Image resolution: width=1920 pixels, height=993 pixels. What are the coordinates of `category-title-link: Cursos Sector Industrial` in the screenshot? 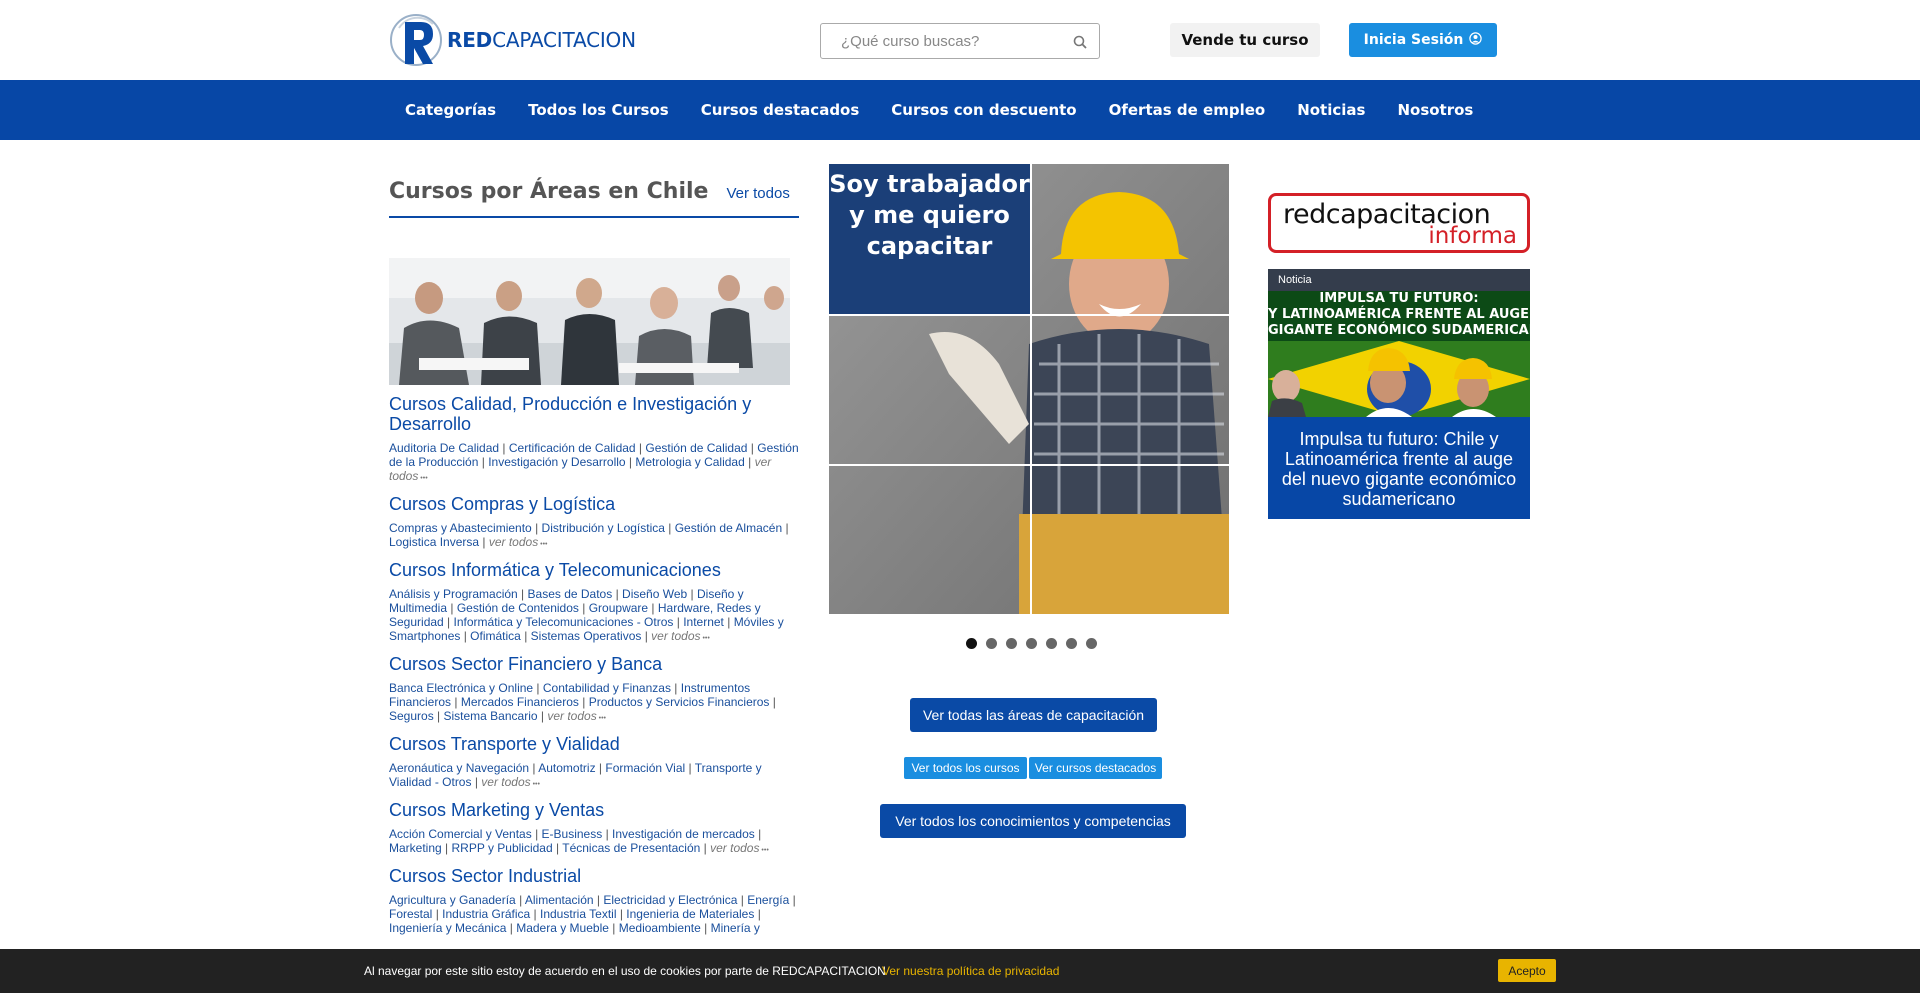 It's located at (594, 876).